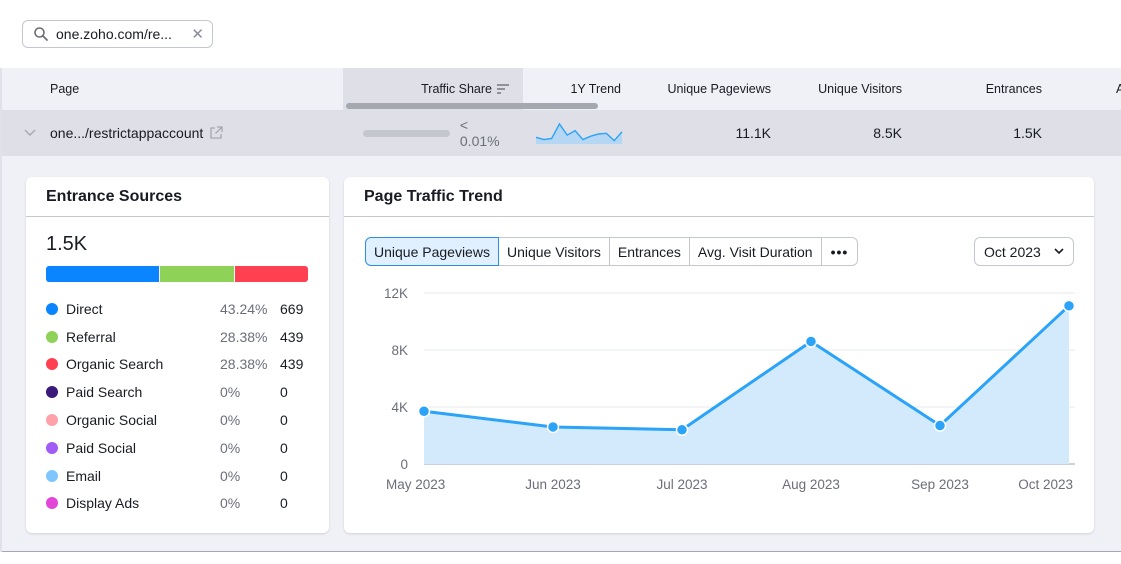  I want to click on sort-descending-icon, so click(503, 89).